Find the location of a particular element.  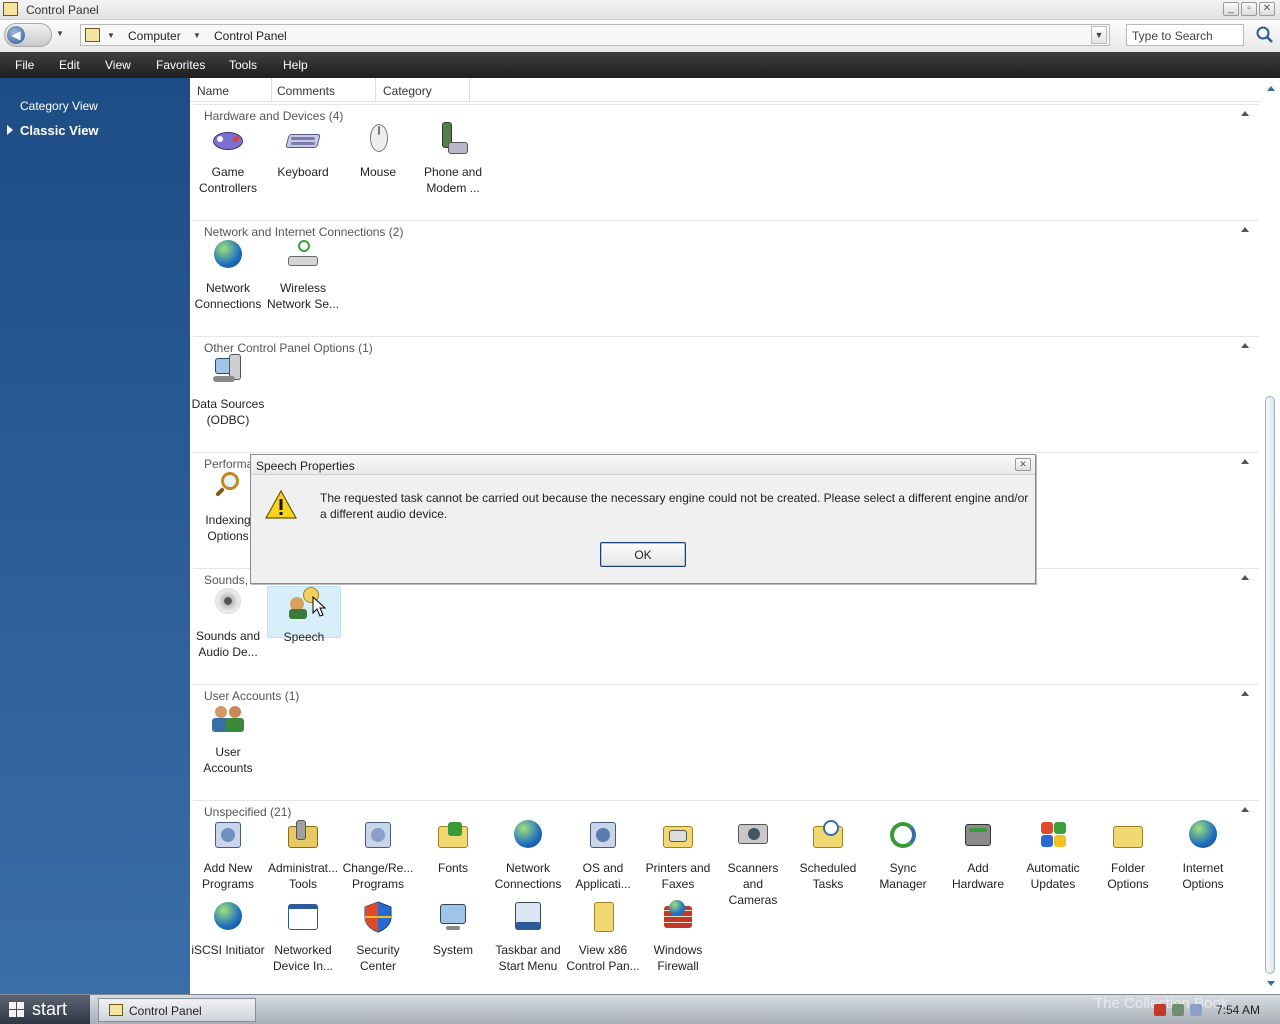

group-header: Other Control Panel Options (1) is located at coordinates (726, 346).